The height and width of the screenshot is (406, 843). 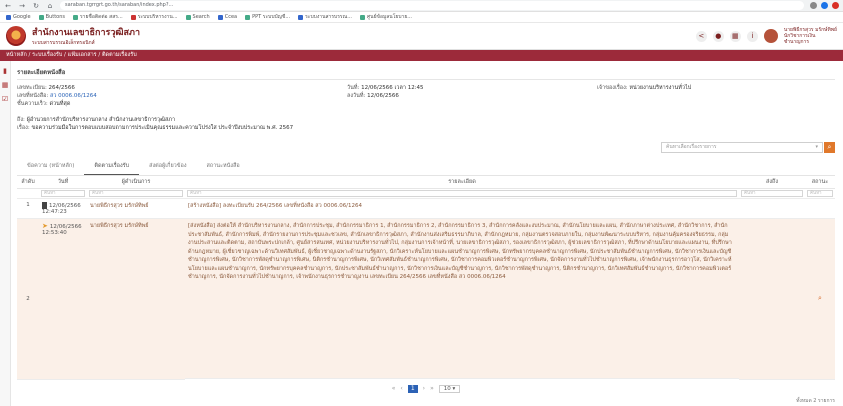 I want to click on page-size-select: 10 ▾, so click(x=449, y=388).